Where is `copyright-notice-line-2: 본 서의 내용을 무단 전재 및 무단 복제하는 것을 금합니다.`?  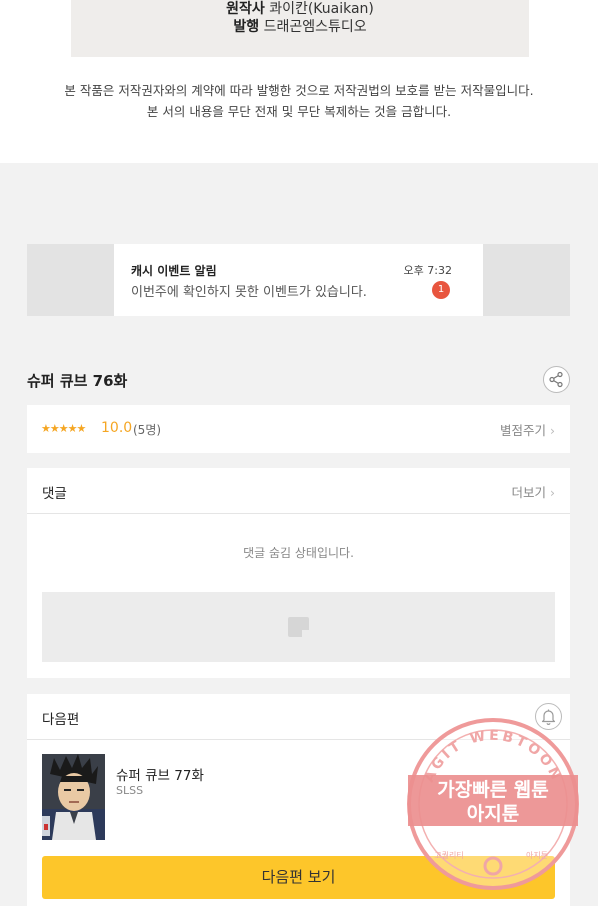
copyright-notice-line-2: 본 서의 내용을 무단 전재 및 무단 복제하는 것을 금합니다. is located at coordinates (299, 111).